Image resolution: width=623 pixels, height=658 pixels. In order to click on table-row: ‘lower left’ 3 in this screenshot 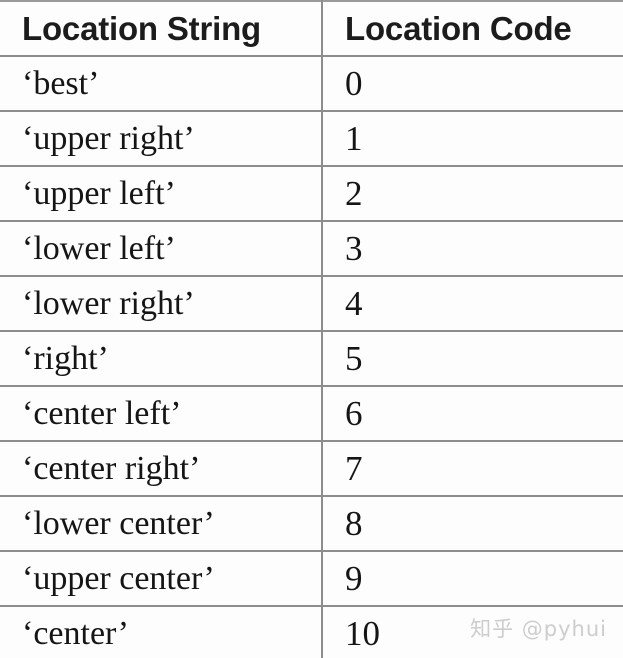, I will do `click(311, 248)`.